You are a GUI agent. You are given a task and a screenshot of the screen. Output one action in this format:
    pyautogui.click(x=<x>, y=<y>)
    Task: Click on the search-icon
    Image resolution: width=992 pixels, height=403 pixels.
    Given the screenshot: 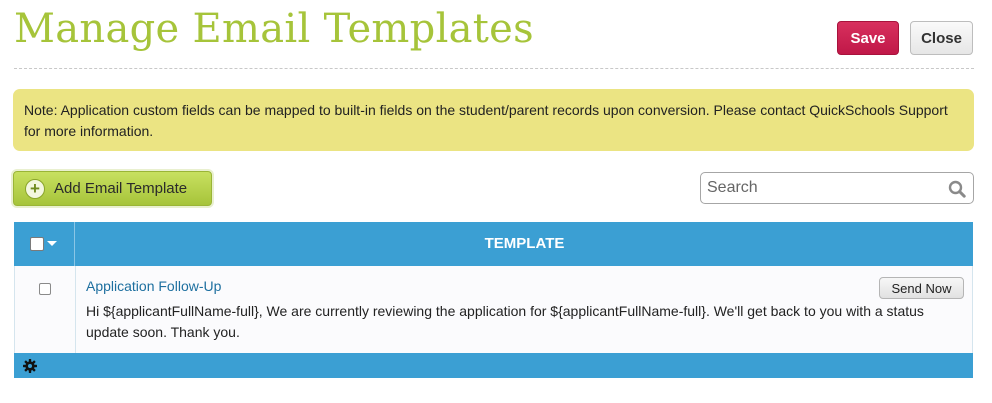 What is the action you would take?
    pyautogui.click(x=957, y=189)
    